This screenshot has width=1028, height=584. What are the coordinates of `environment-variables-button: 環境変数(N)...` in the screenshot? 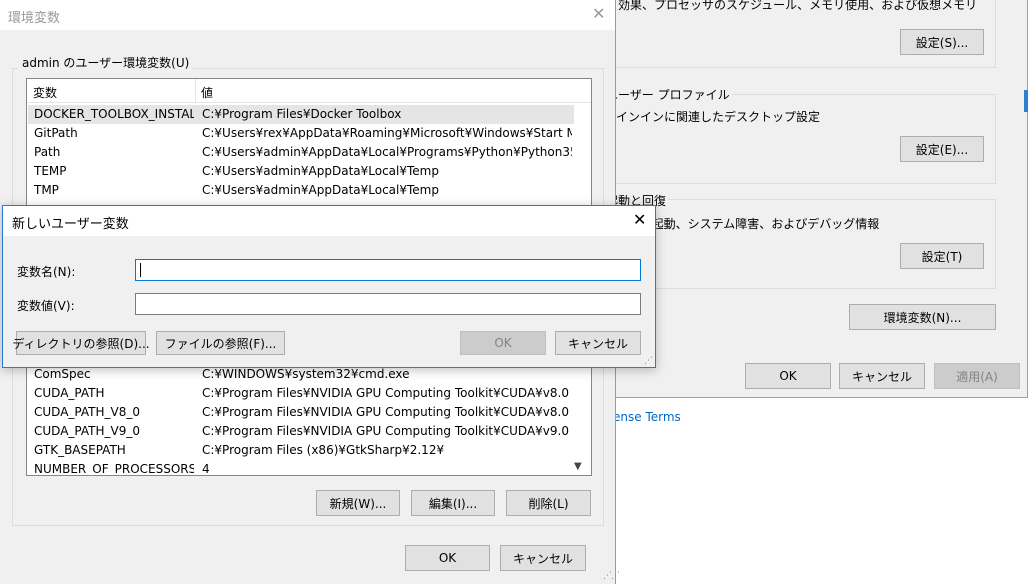 It's located at (922, 317).